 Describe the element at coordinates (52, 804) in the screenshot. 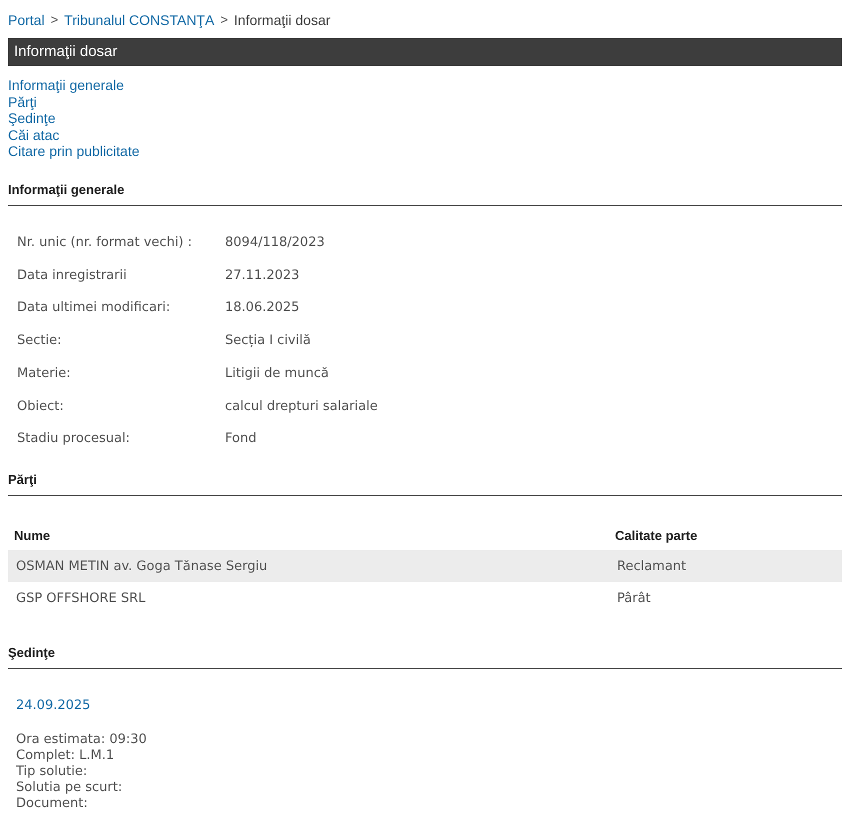

I see `hearing-detail: Document:` at that location.